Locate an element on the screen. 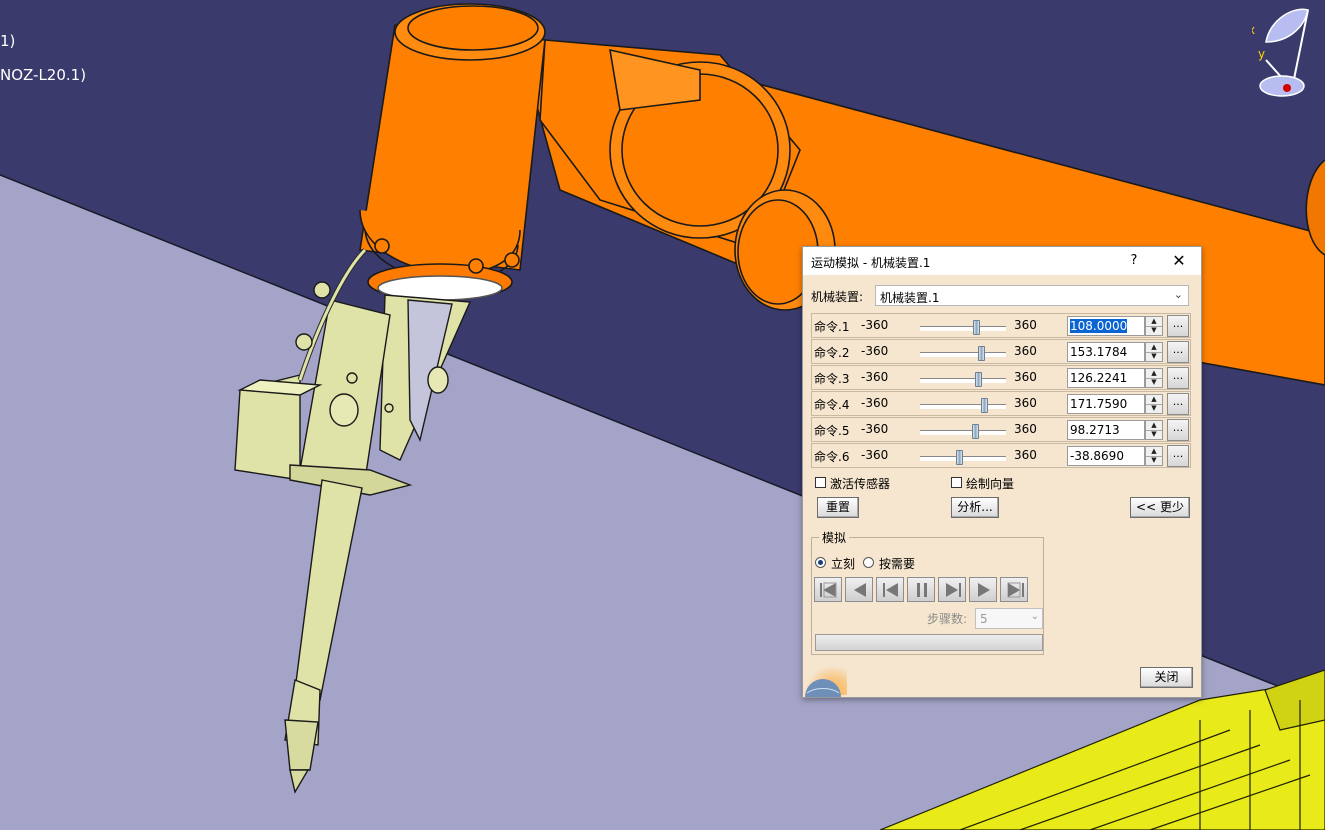  command-value: -38.8690 is located at coordinates (1097, 456).